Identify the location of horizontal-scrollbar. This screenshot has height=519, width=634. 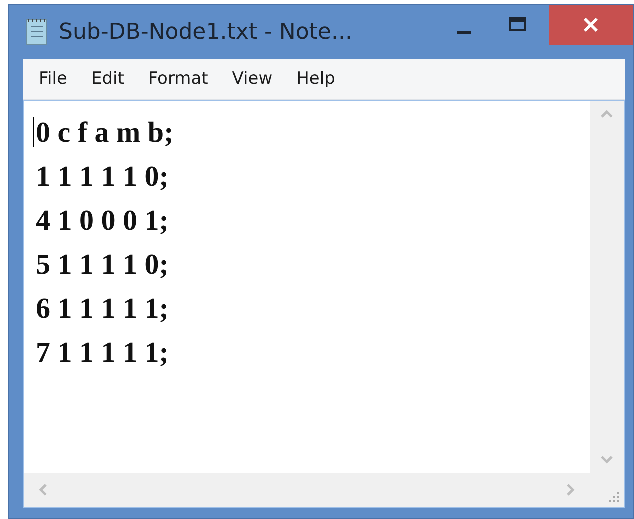
(307, 490).